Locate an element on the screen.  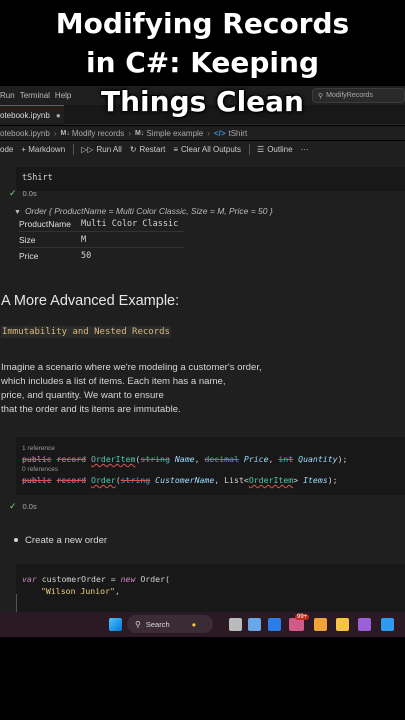
restart-button: ↻ Restart is located at coordinates (148, 149).